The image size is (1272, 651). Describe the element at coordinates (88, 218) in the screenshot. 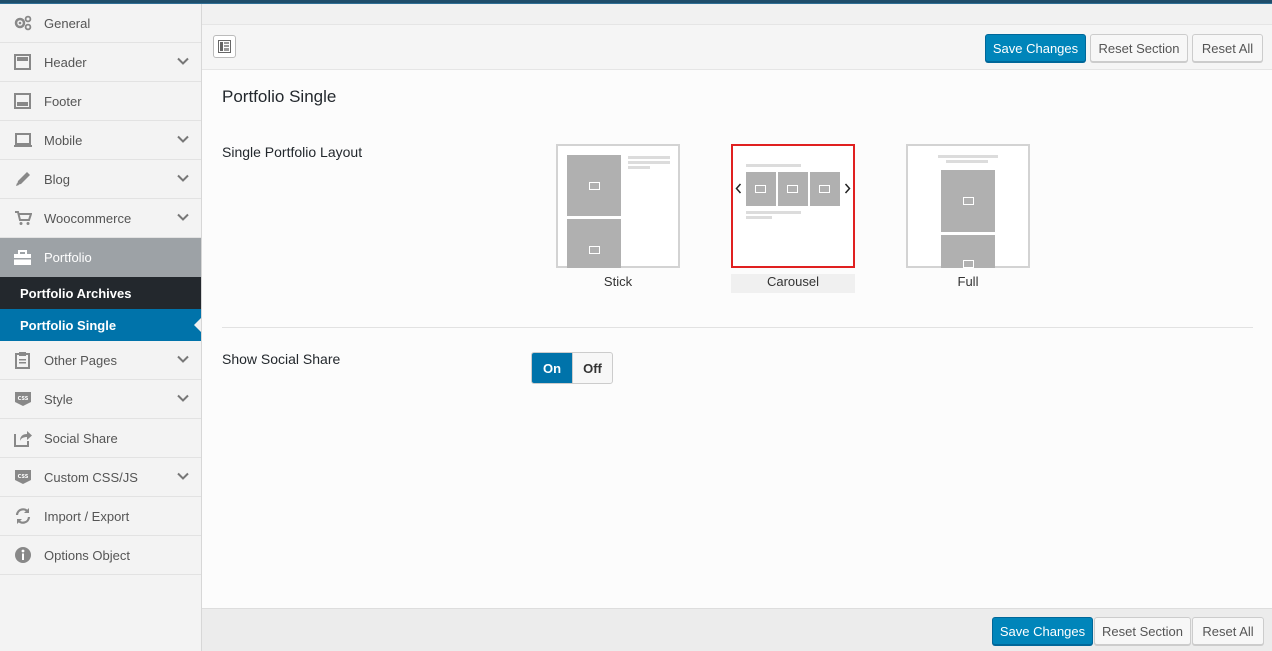

I see `sidebar-item-label: Woocommerce` at that location.